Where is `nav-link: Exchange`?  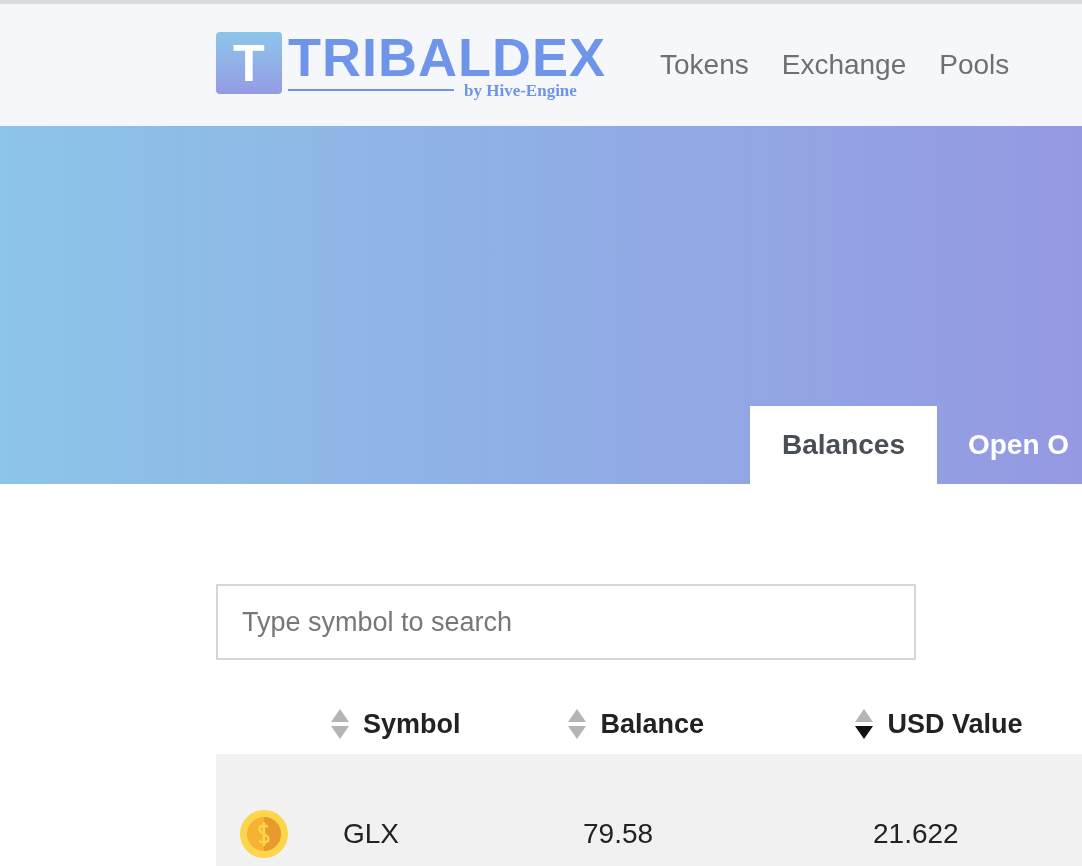 nav-link: Exchange is located at coordinates (844, 65).